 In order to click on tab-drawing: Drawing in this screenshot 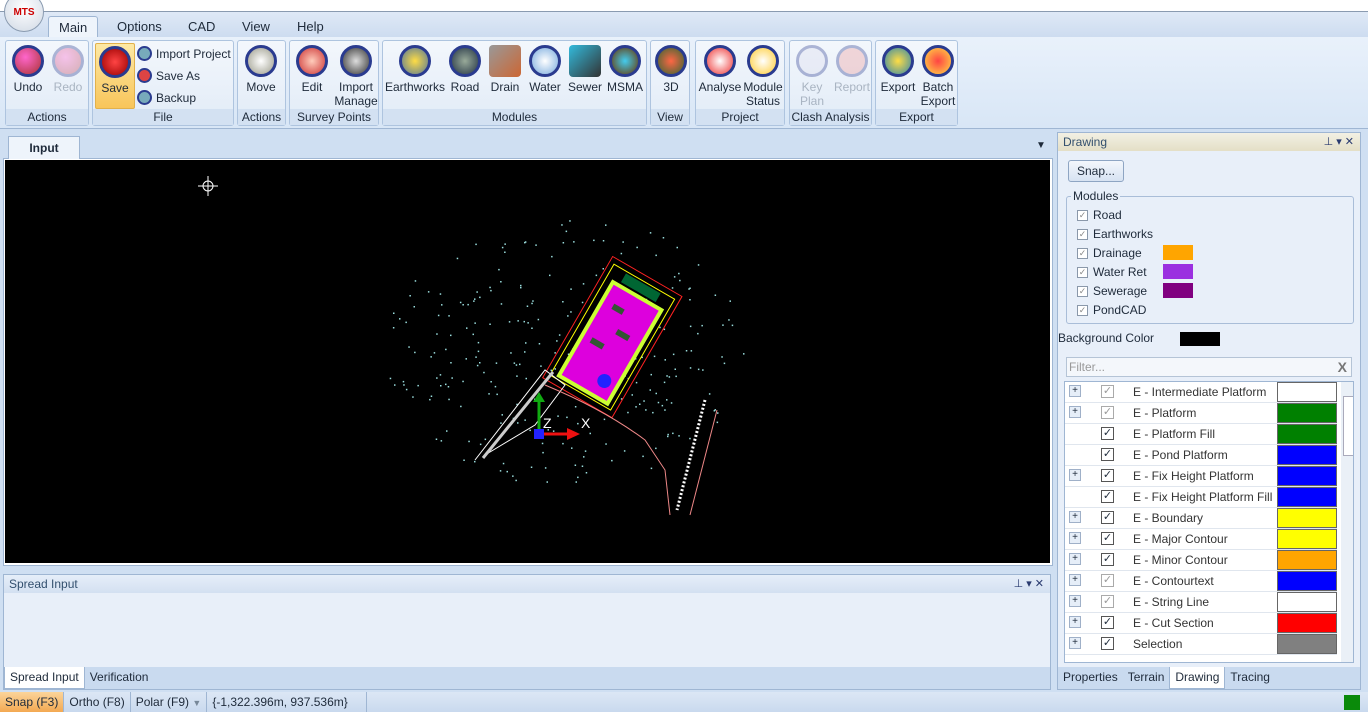, I will do `click(1197, 678)`.